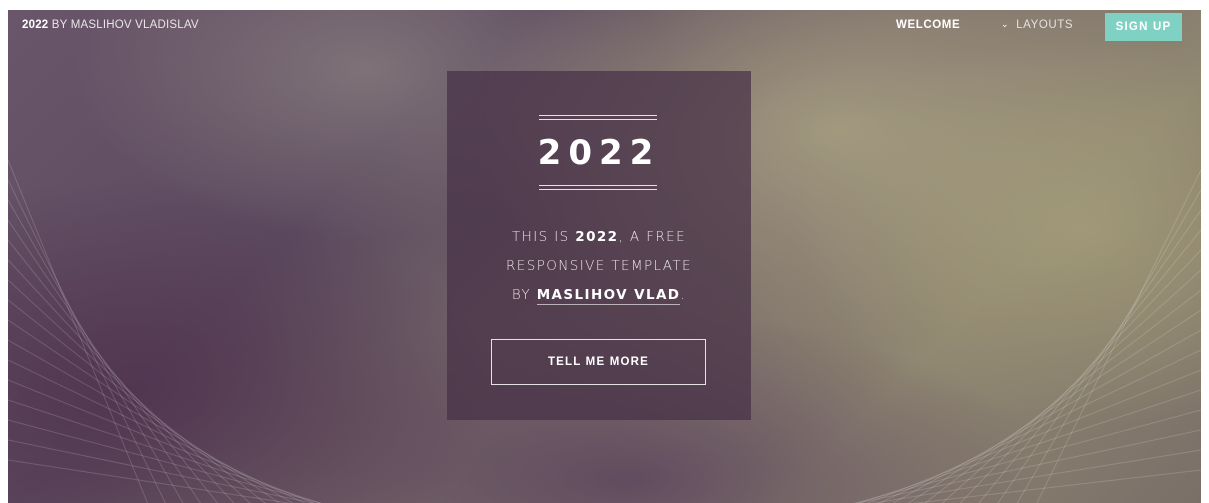 The image size is (1209, 503). What do you see at coordinates (524, 295) in the screenshot?
I see `hero-line-3-prefix: BY` at bounding box center [524, 295].